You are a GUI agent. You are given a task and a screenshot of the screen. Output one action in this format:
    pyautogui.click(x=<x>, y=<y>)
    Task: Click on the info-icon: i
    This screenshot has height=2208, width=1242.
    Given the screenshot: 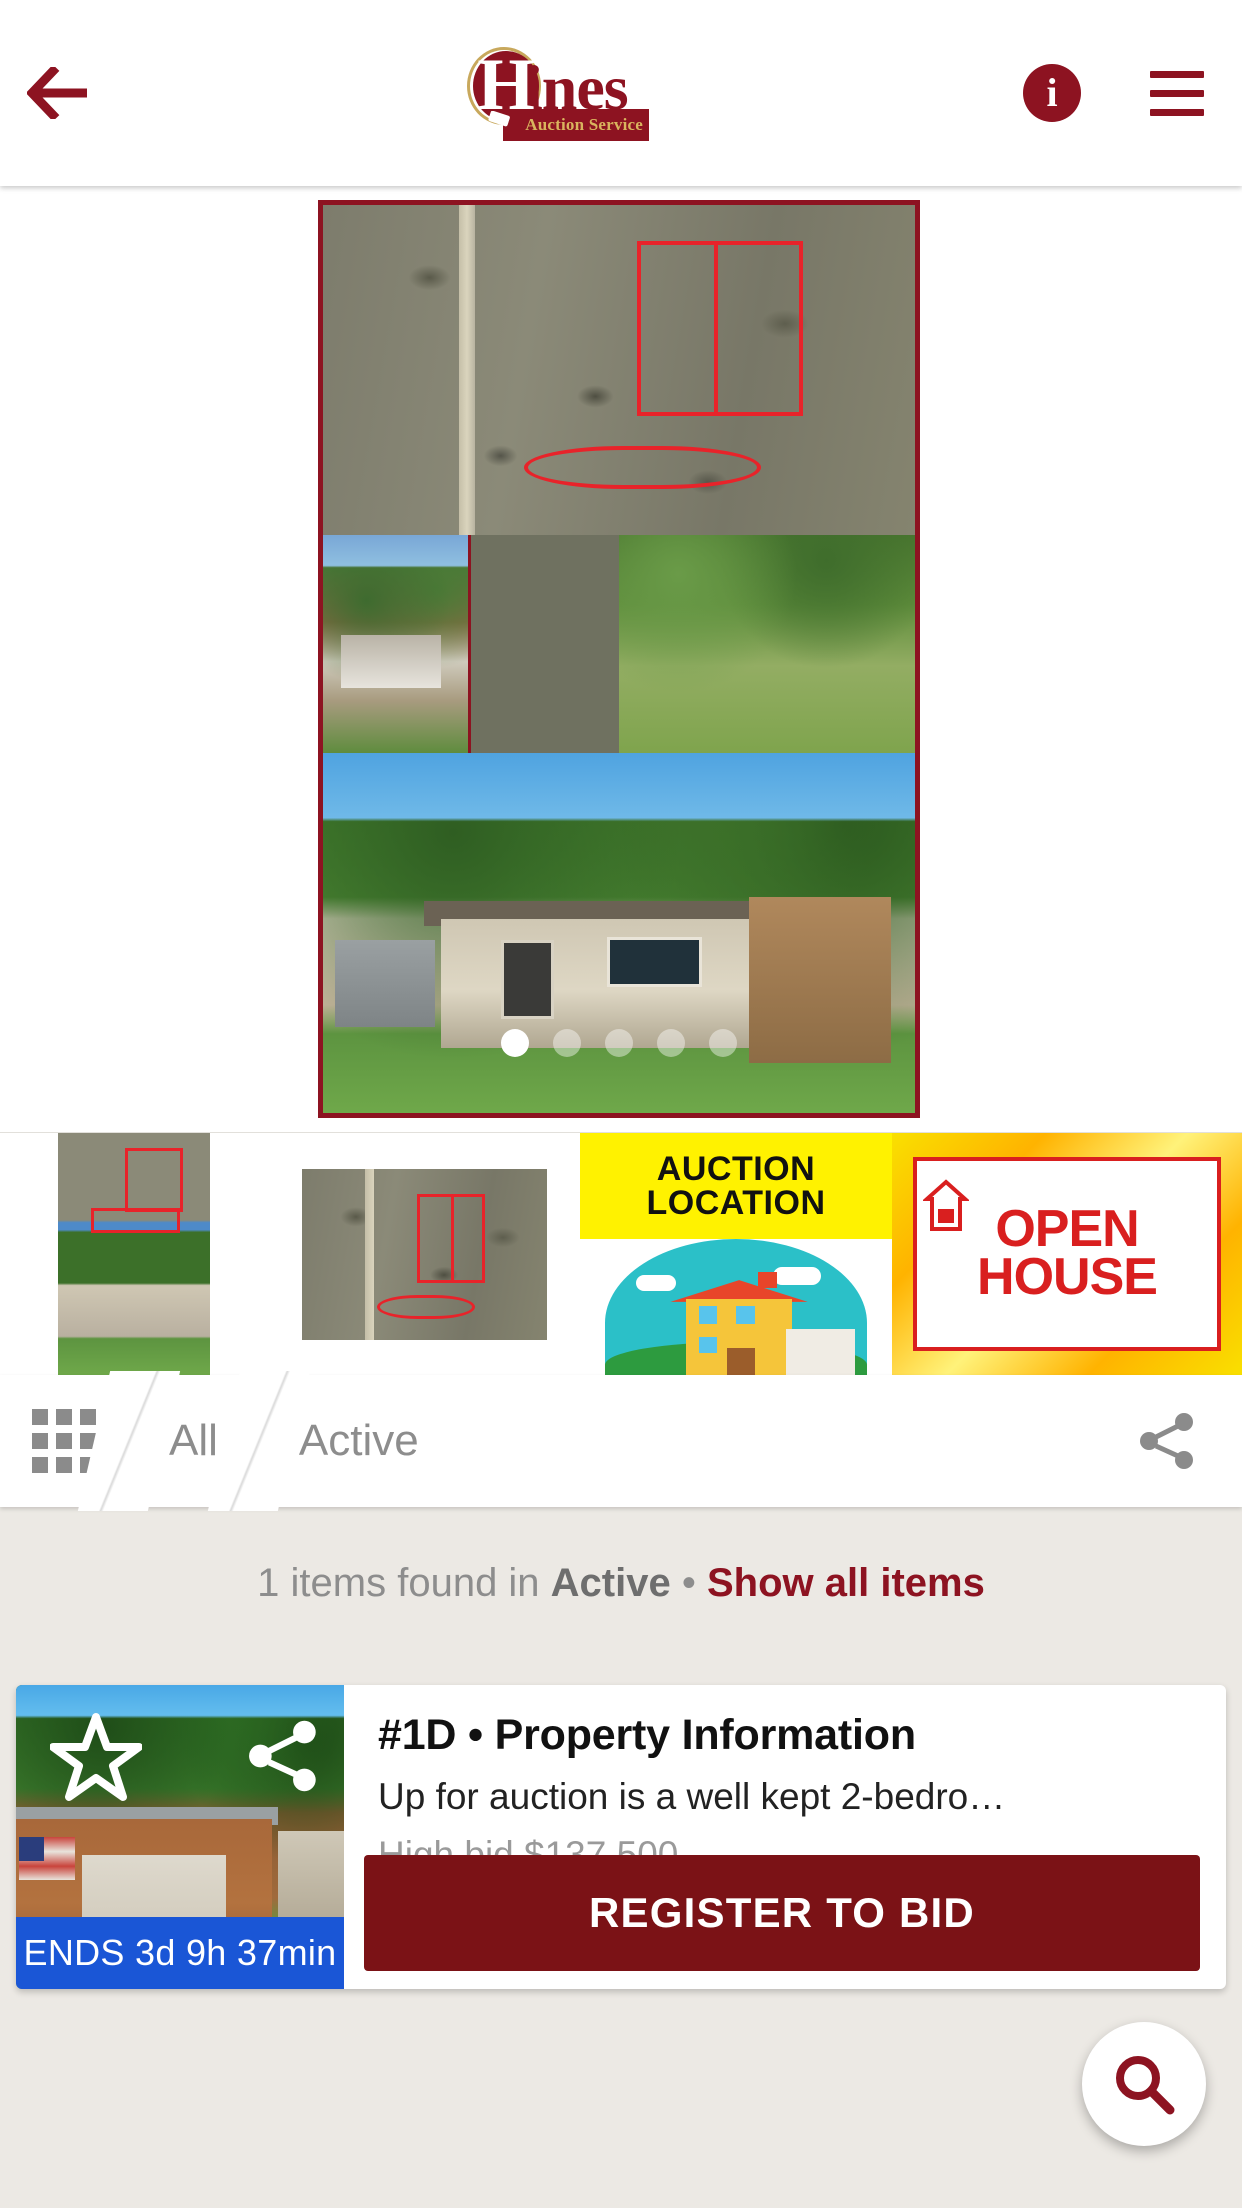 What is the action you would take?
    pyautogui.click(x=1052, y=93)
    